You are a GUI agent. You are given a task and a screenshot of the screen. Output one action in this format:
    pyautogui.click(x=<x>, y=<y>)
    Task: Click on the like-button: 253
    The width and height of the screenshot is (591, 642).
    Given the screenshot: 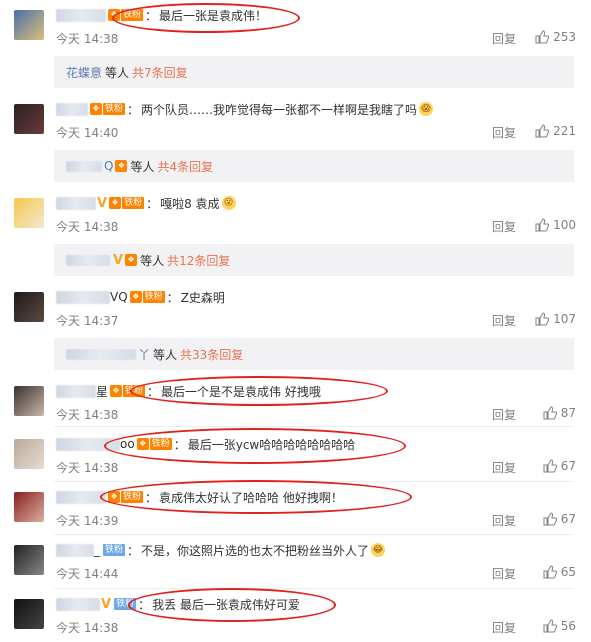 What is the action you would take?
    pyautogui.click(x=555, y=37)
    